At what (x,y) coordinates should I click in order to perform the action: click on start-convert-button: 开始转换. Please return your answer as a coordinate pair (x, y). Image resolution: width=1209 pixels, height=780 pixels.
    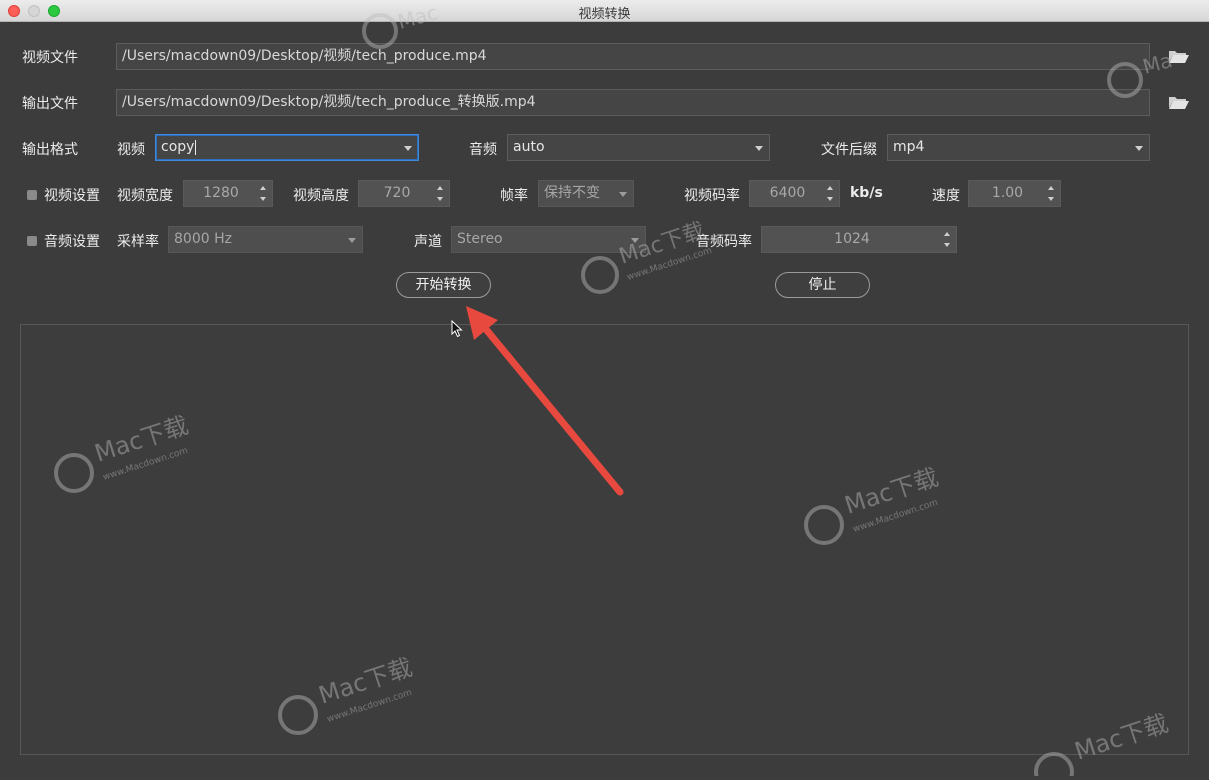
    Looking at the image, I should click on (443, 285).